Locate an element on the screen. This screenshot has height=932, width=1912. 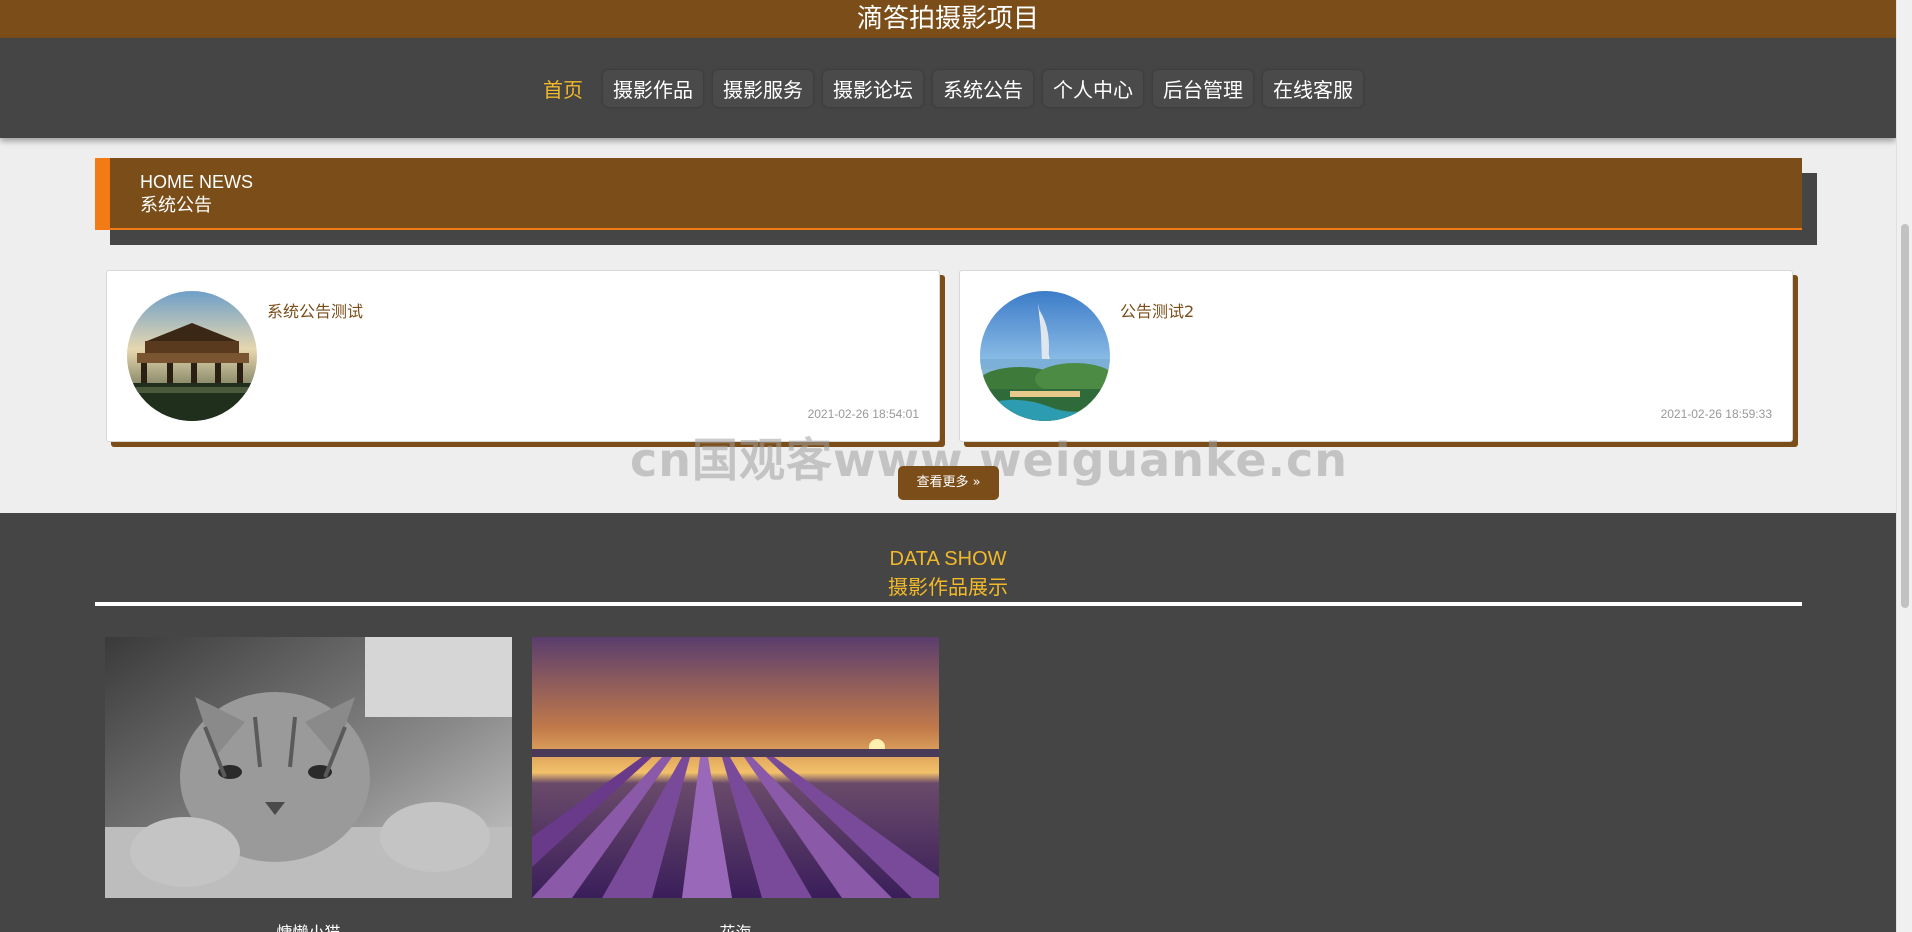
news-header-banner: HOME NEWS 系统公告 is located at coordinates (948, 194).